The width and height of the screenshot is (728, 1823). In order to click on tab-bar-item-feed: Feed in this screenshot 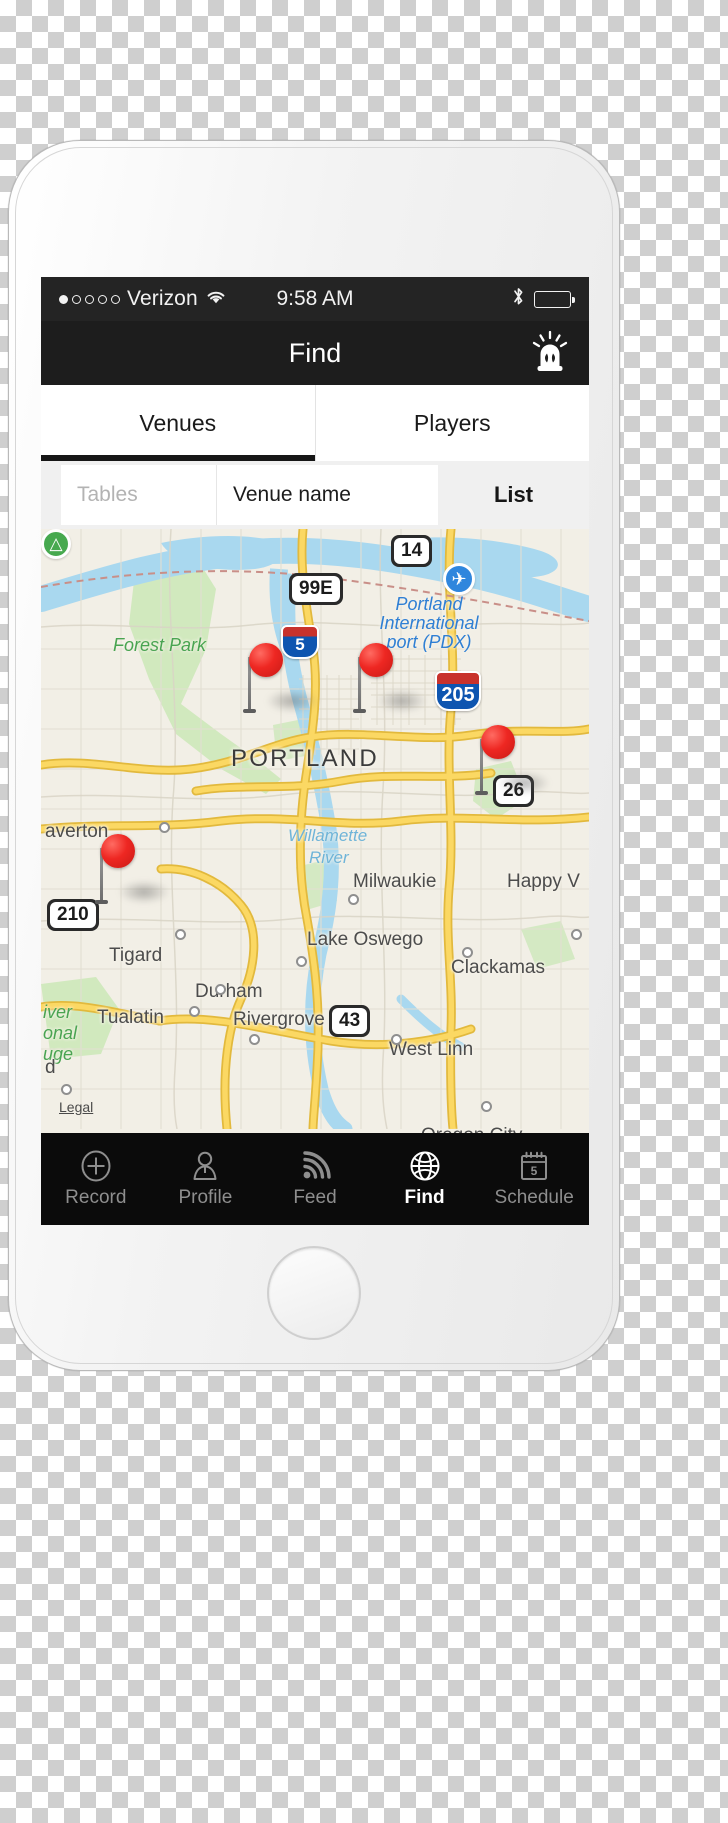, I will do `click(315, 1179)`.